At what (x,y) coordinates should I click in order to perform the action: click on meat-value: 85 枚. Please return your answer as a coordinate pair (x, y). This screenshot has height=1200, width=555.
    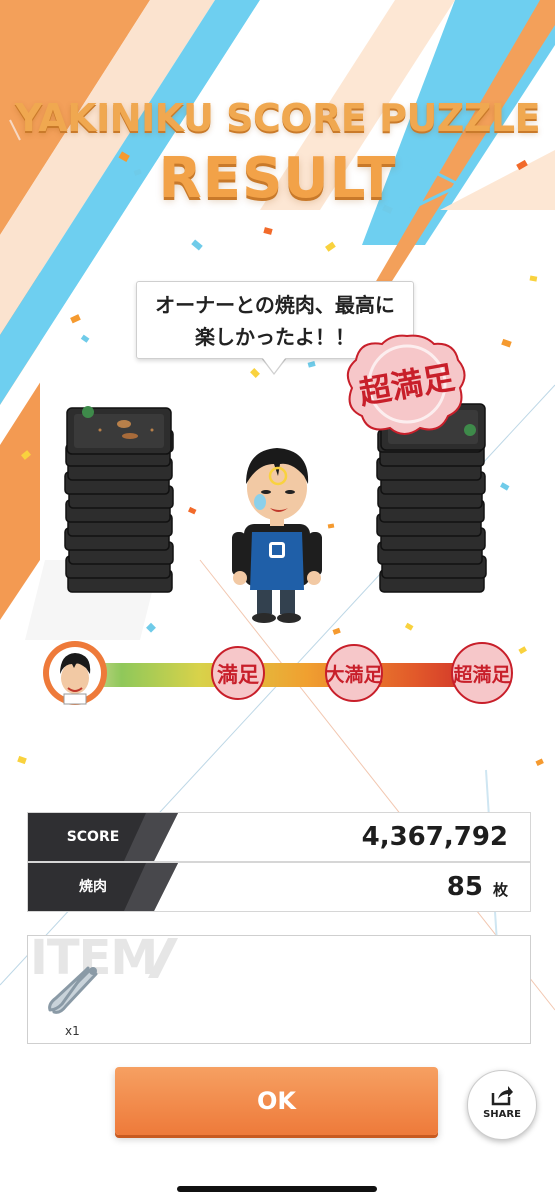
    Looking at the image, I should click on (477, 887).